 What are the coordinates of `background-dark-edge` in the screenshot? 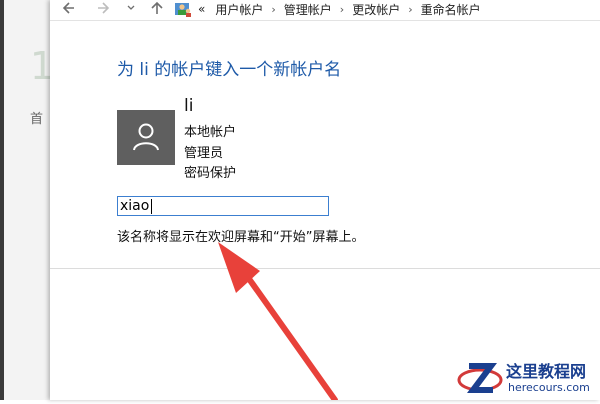 It's located at (2, 200).